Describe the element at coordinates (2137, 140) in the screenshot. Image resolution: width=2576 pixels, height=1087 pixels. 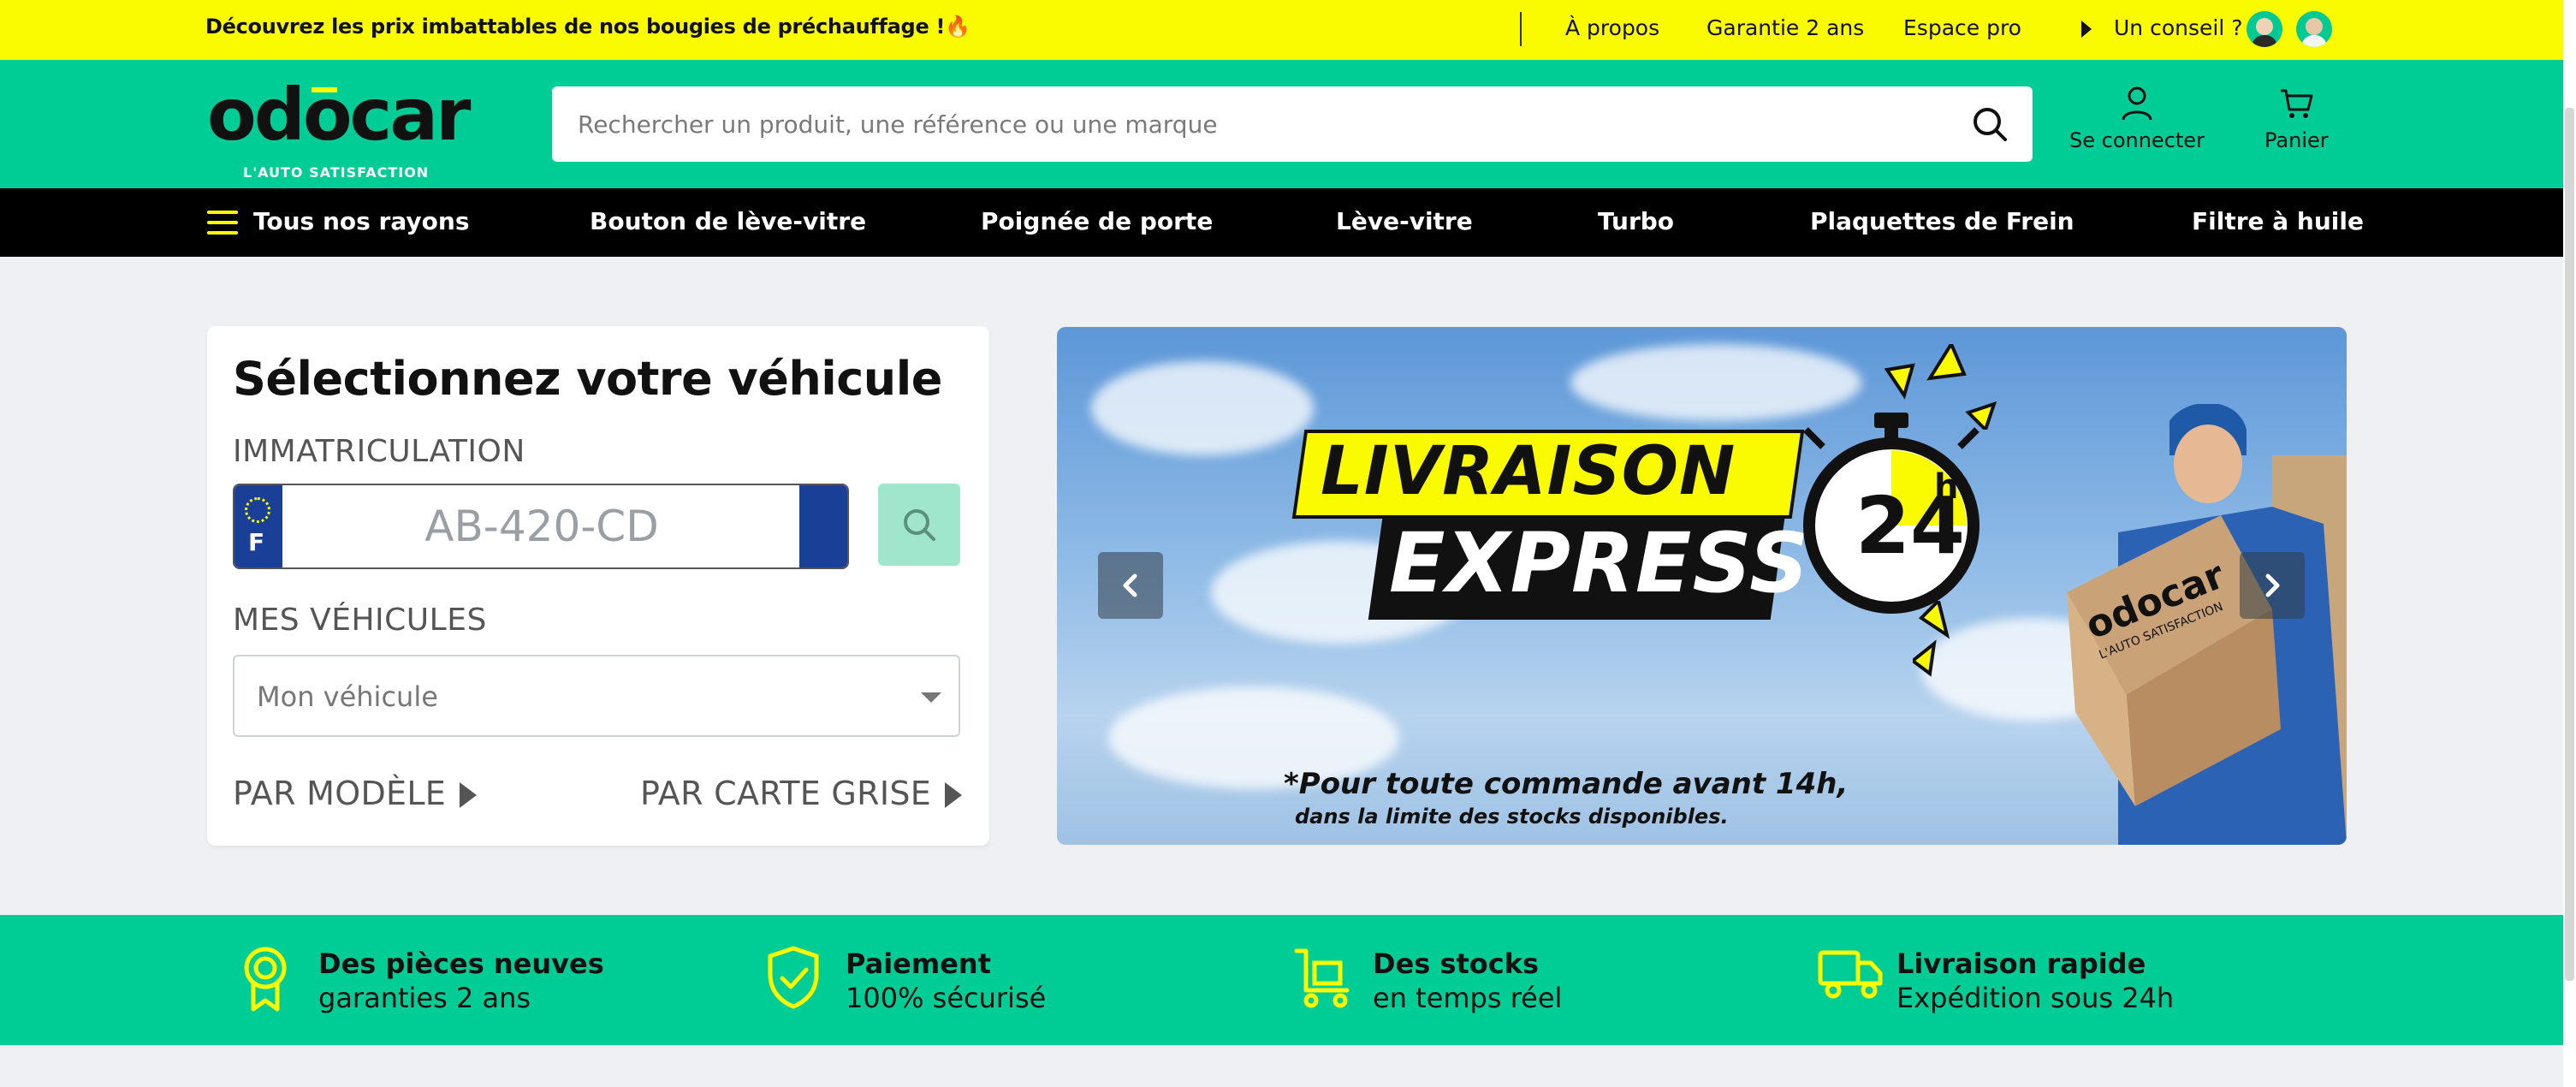
I see `login-label: Se connecter` at that location.